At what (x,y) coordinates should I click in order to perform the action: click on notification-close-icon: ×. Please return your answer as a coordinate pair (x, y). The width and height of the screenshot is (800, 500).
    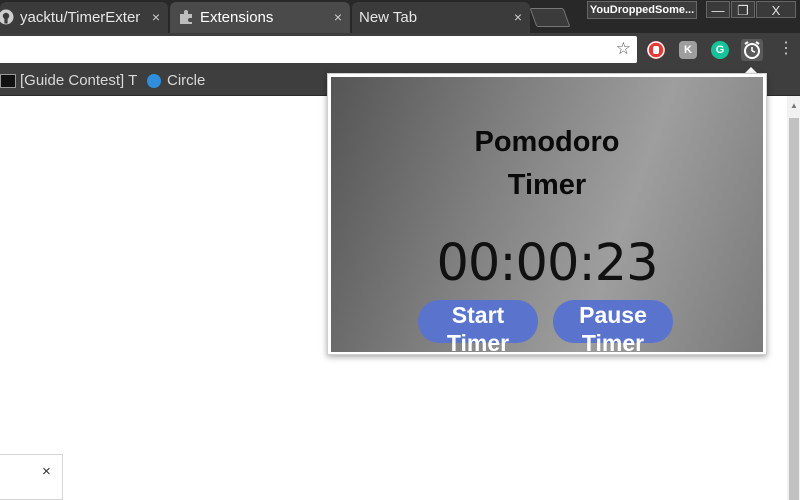
    Looking at the image, I should click on (46, 471).